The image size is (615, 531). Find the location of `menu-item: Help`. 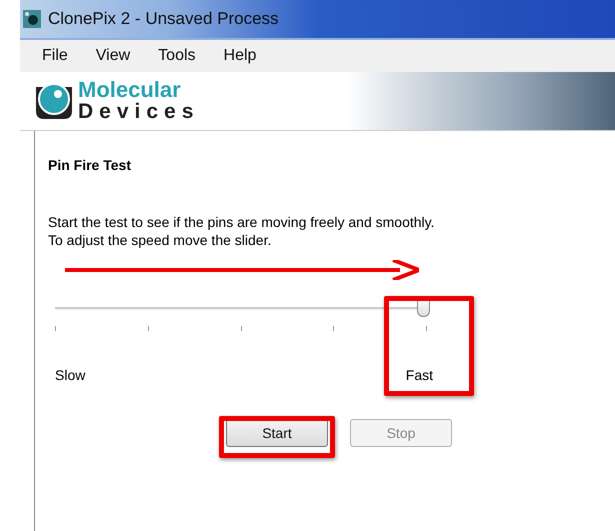

menu-item: Help is located at coordinates (240, 56).